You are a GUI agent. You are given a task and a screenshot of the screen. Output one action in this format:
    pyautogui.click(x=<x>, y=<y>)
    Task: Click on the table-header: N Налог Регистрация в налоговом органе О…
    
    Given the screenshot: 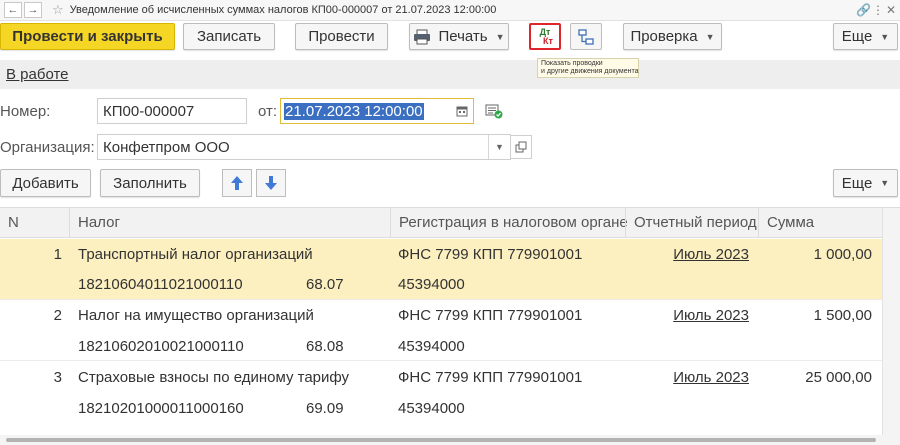 What is the action you would take?
    pyautogui.click(x=441, y=223)
    